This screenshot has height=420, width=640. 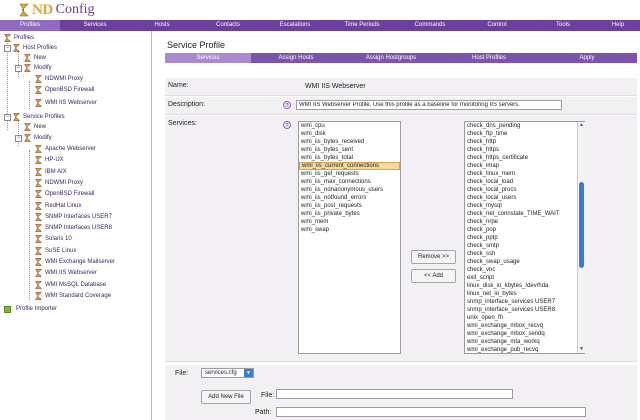 I want to click on list-option: check_vnc, so click(x=524, y=270).